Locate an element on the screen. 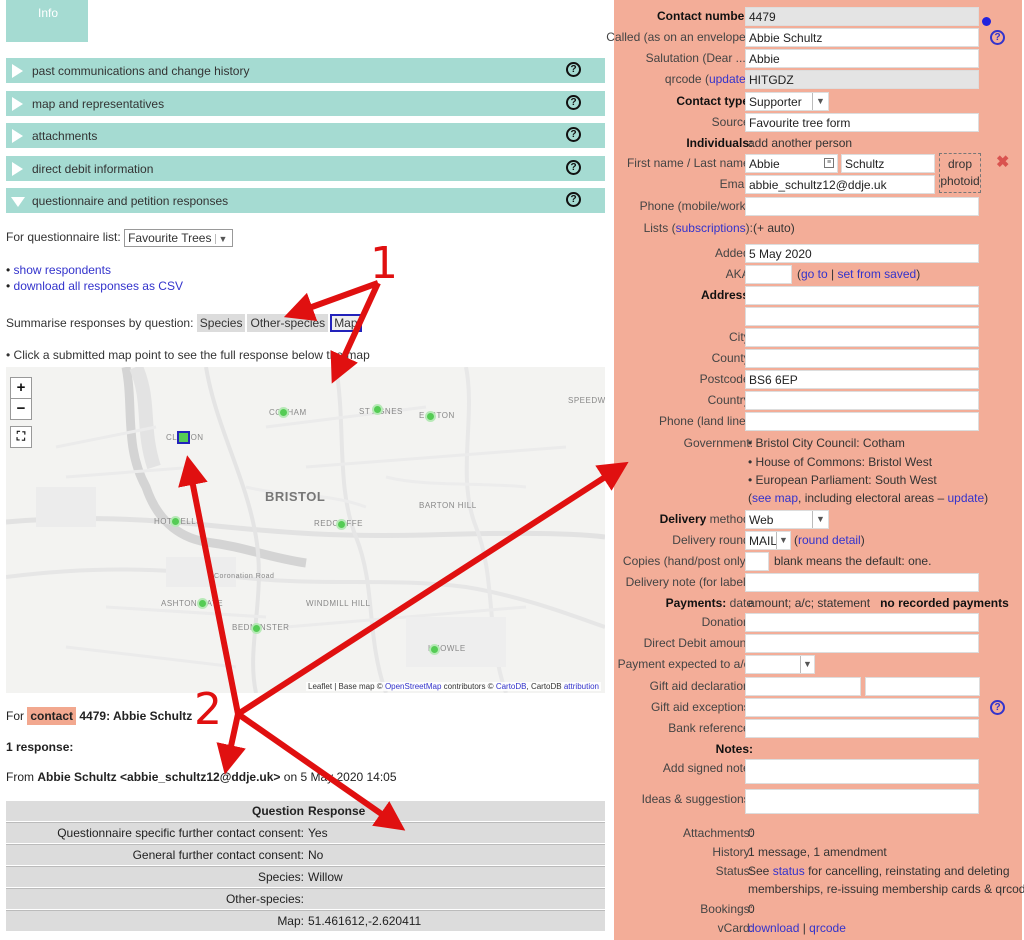 This screenshot has height=940, width=1024. remove-person-icon: ✖ is located at coordinates (1002, 162).